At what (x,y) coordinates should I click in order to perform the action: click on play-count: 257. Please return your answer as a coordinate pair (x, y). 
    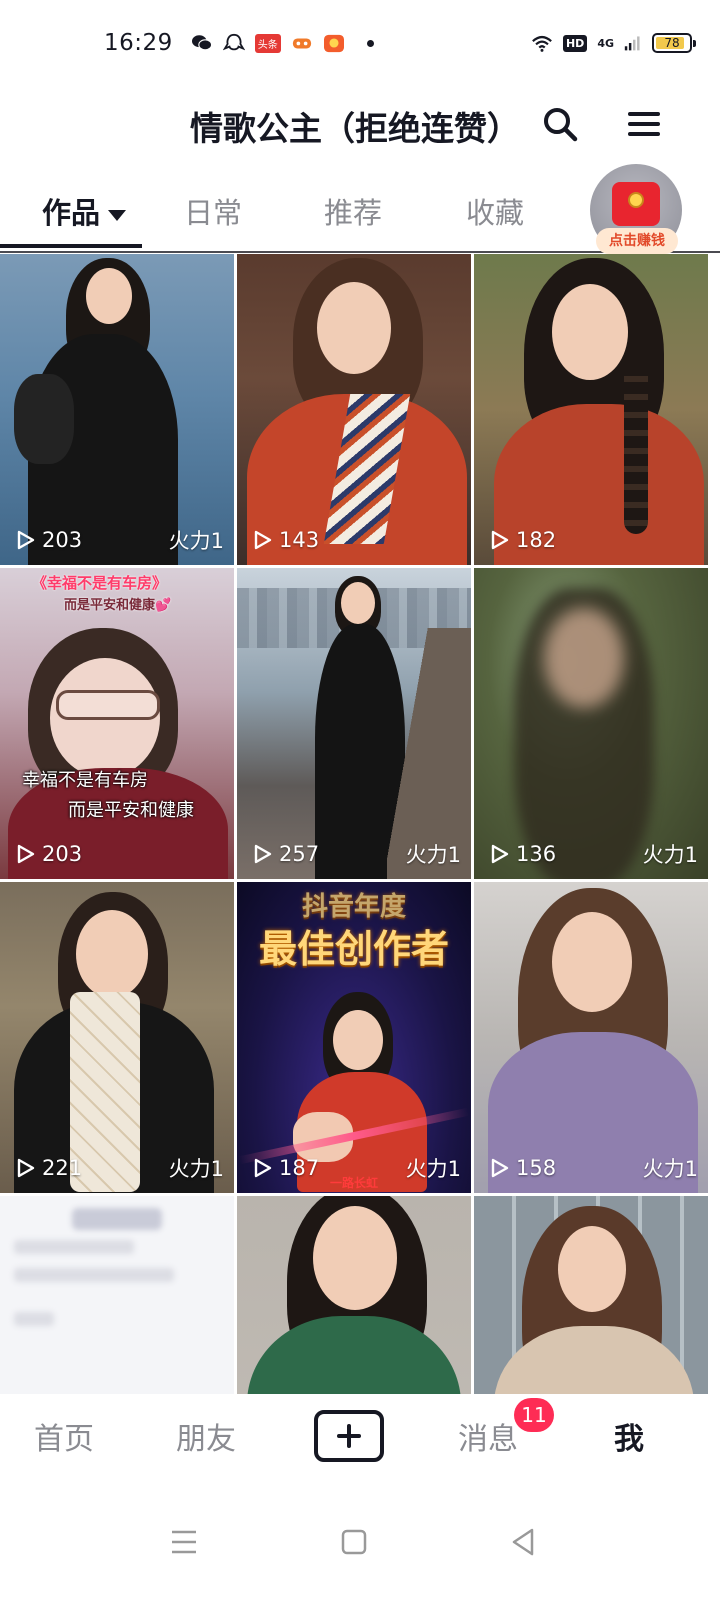
    Looking at the image, I should click on (299, 854).